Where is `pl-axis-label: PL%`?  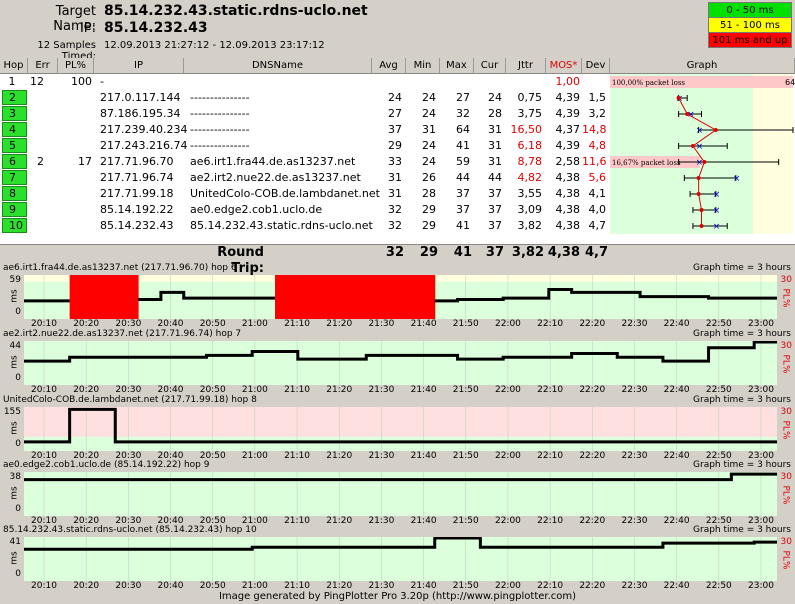 pl-axis-label: PL% is located at coordinates (785, 430).